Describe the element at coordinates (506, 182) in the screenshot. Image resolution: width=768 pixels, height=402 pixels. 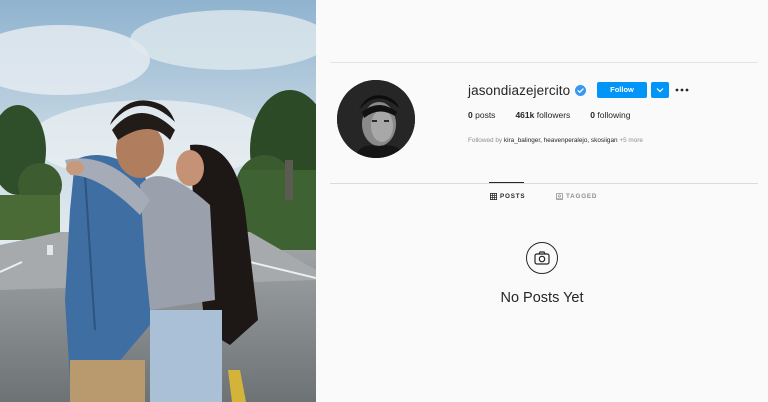
I see `active-tab-indicator` at that location.